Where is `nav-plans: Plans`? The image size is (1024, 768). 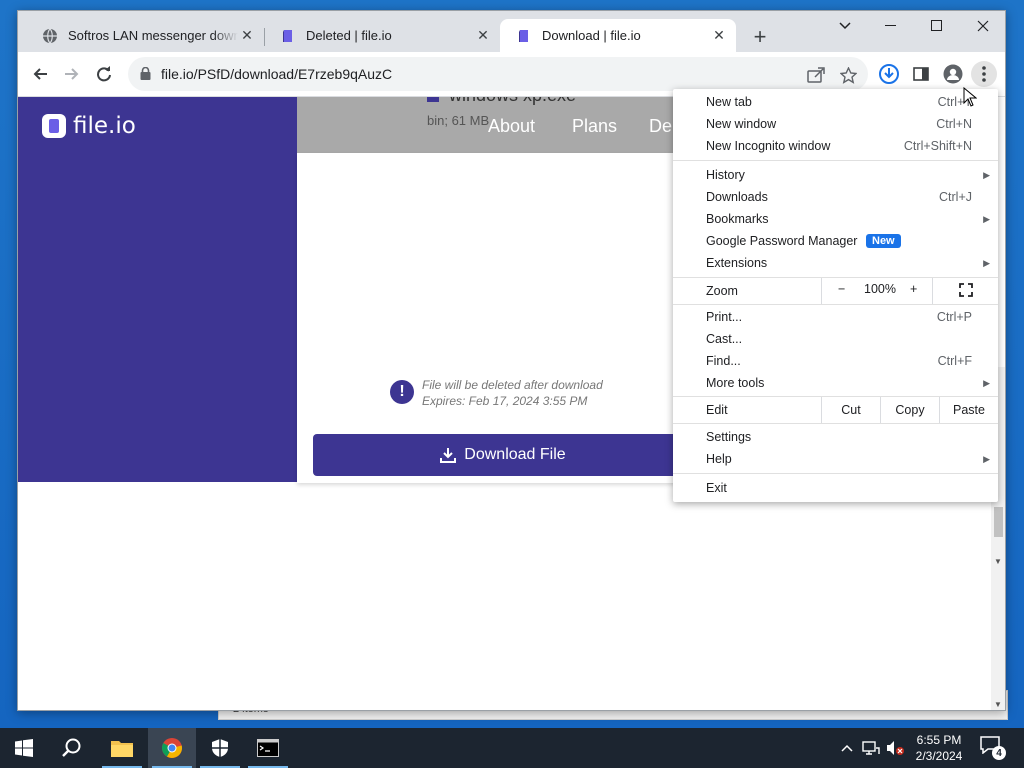
nav-plans: Plans is located at coordinates (594, 126).